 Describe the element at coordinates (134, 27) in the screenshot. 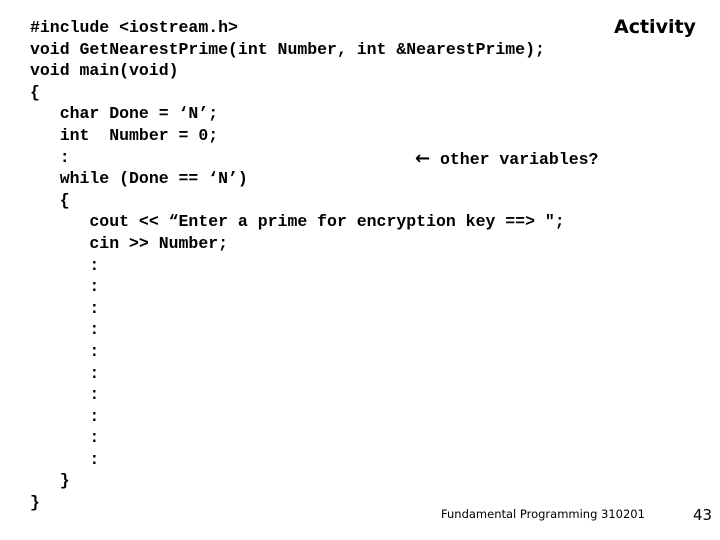

I see `code-line: #include <iostream.h>` at that location.